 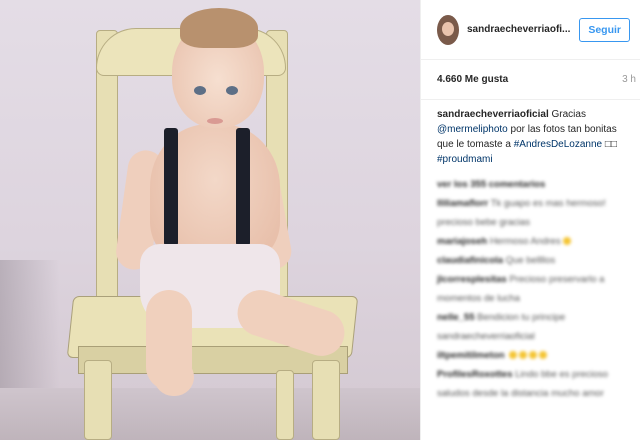 I want to click on baby-hair, so click(x=219, y=28).